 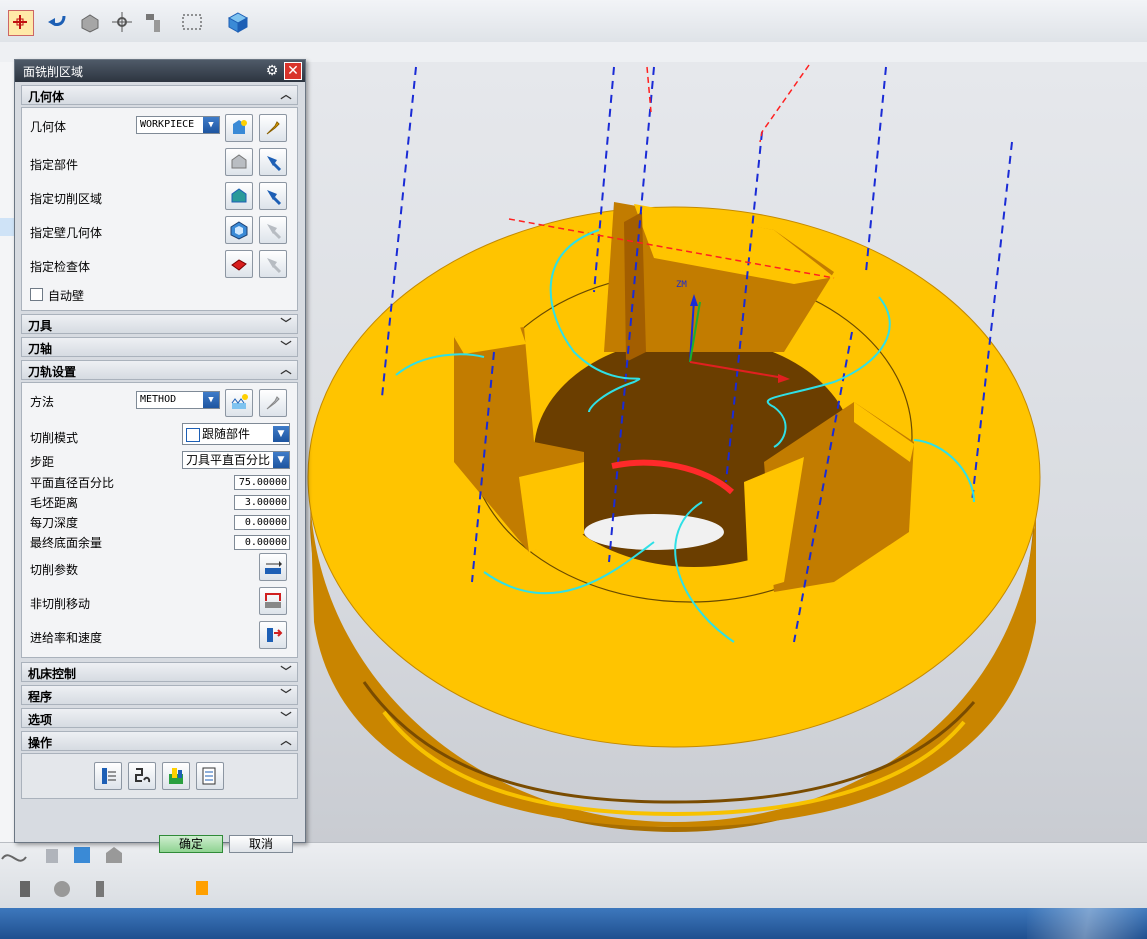 What do you see at coordinates (40, 720) in the screenshot?
I see `section-options-label: 选项` at bounding box center [40, 720].